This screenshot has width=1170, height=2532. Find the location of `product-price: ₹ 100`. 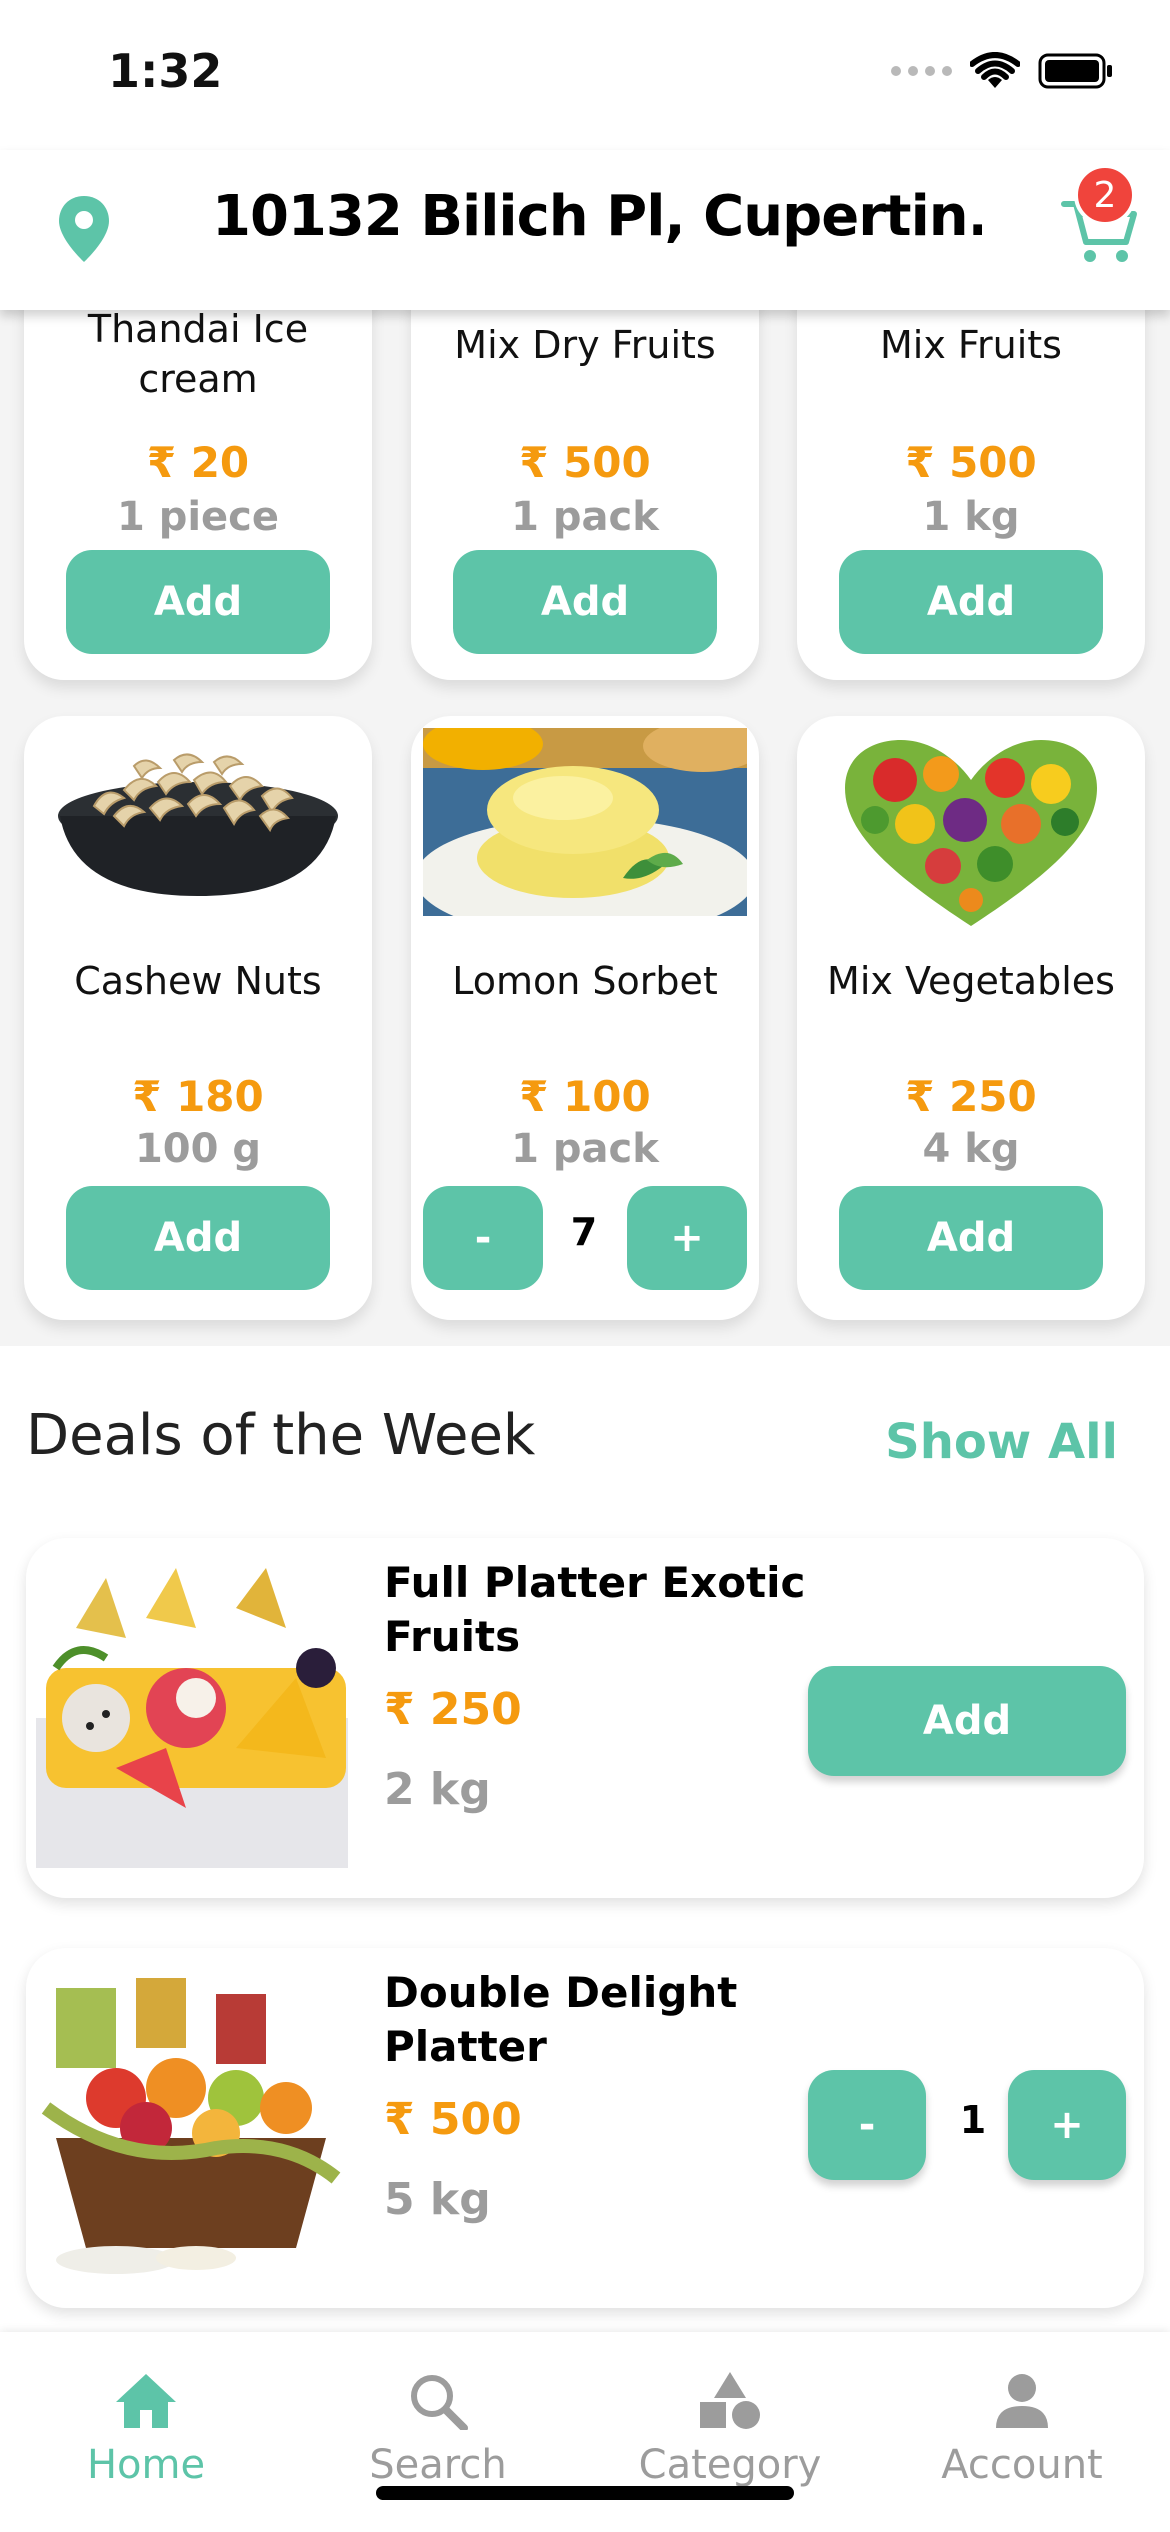

product-price: ₹ 100 is located at coordinates (585, 1096).